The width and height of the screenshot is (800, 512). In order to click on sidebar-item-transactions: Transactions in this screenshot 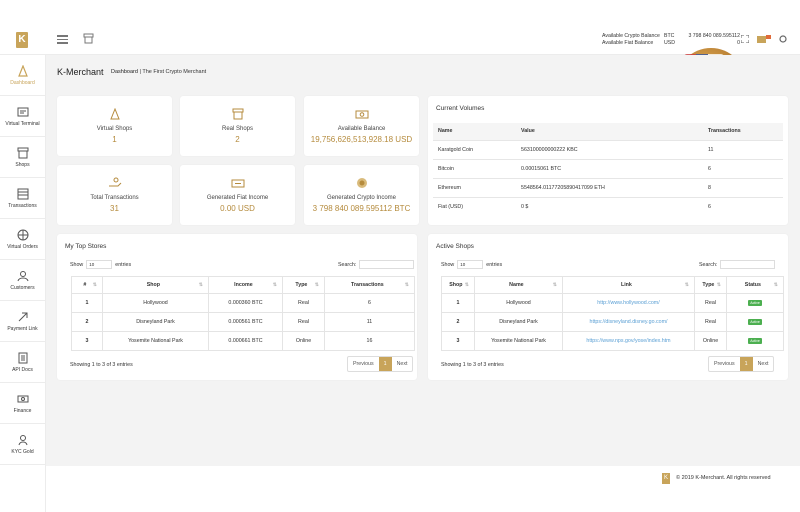, I will do `click(22, 198)`.